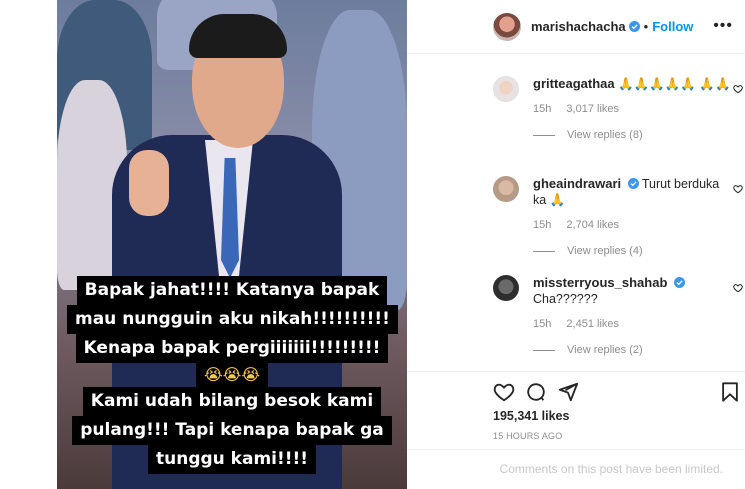 Image resolution: width=745 pixels, height=489 pixels. I want to click on comment-body: gritteagathaa 🙏🙏🙏🙏🙏 🙏🙏, so click(633, 84).